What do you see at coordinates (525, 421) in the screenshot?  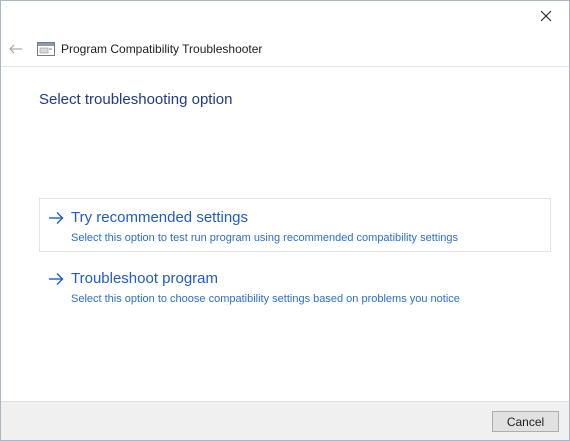 I see `cancel-button: Cancel` at bounding box center [525, 421].